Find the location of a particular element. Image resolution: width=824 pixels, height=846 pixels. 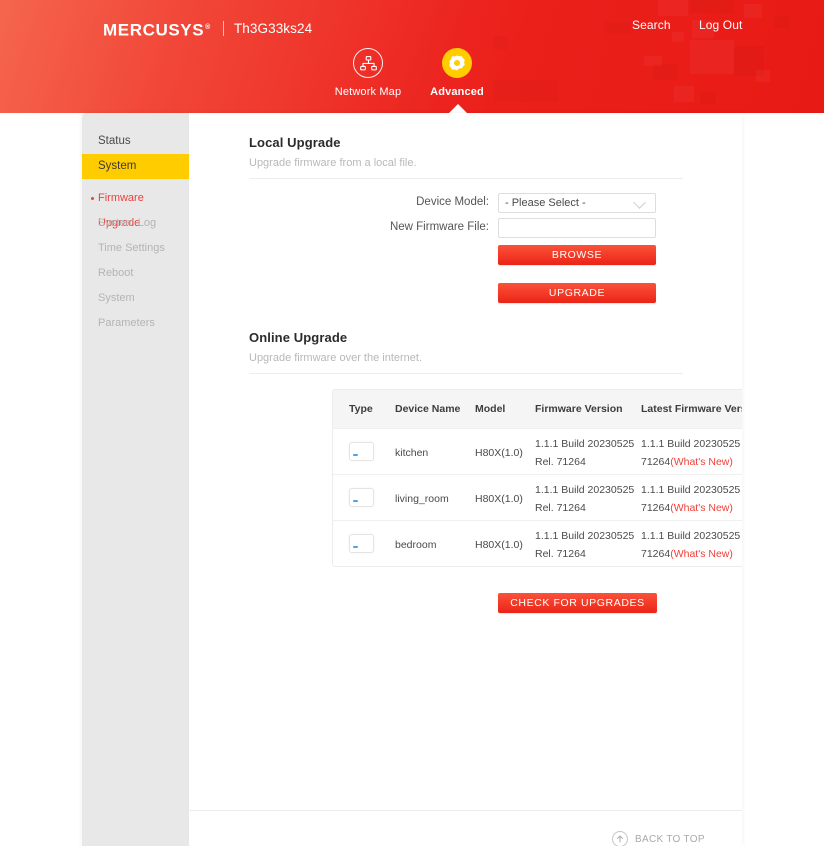

online-upgrade-subtitle: Upgrade firmware over the internet. is located at coordinates (336, 358).